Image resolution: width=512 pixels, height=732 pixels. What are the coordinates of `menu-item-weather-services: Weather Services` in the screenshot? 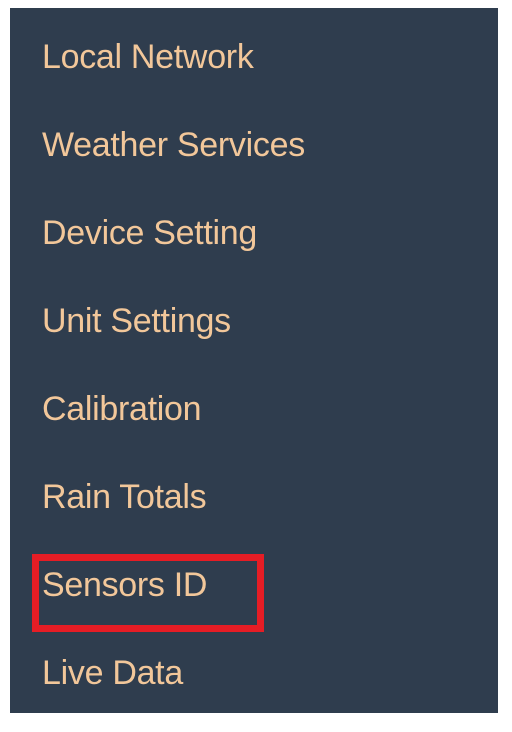 It's located at (173, 145).